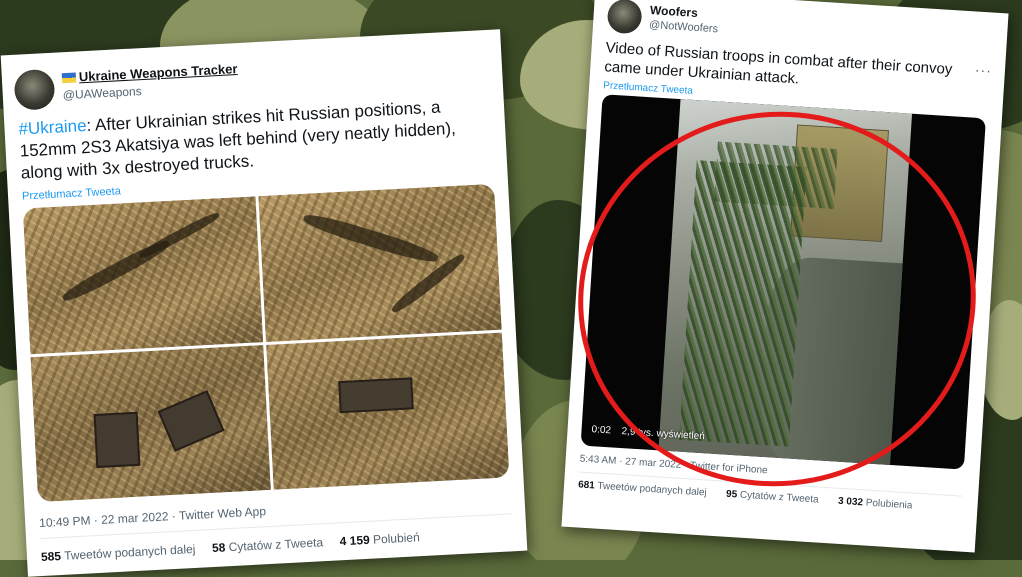  I want to click on tweet-timestamp: 10:49 PM · 22 mar 2022 · Twitter Web App, so click(152, 517).